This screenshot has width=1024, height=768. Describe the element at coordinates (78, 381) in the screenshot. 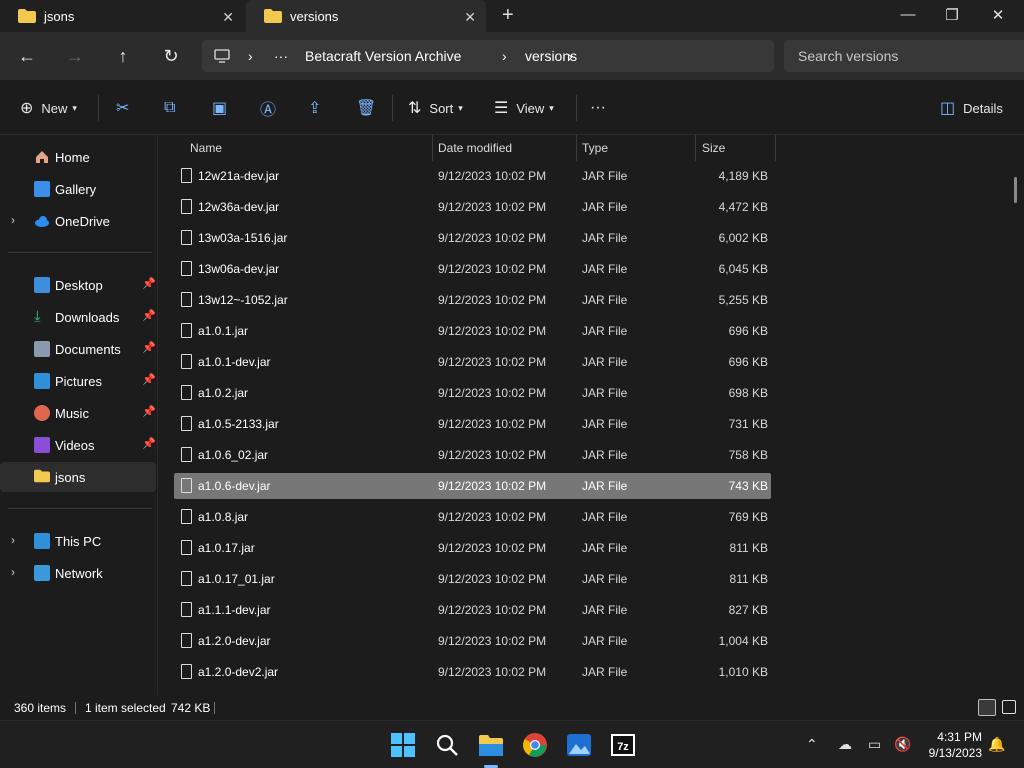

I see `sidebar-item-pictures: Pictures 📌` at that location.